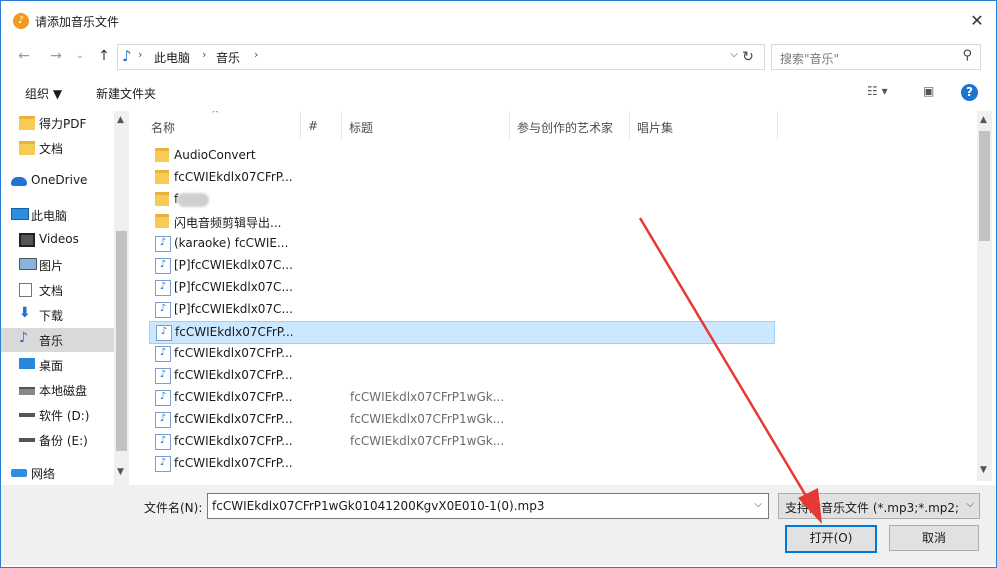  I want to click on search-icon: ⚲, so click(967, 55).